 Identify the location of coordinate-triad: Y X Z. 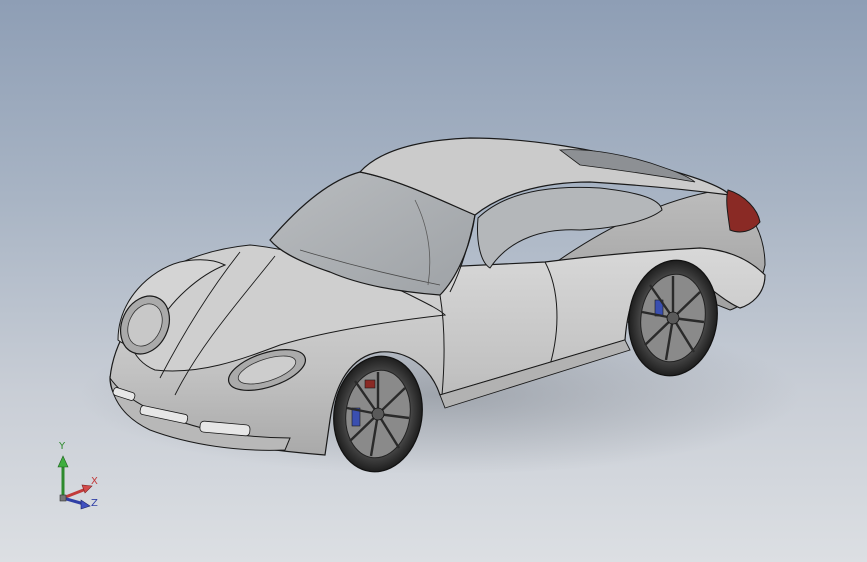
(80, 480).